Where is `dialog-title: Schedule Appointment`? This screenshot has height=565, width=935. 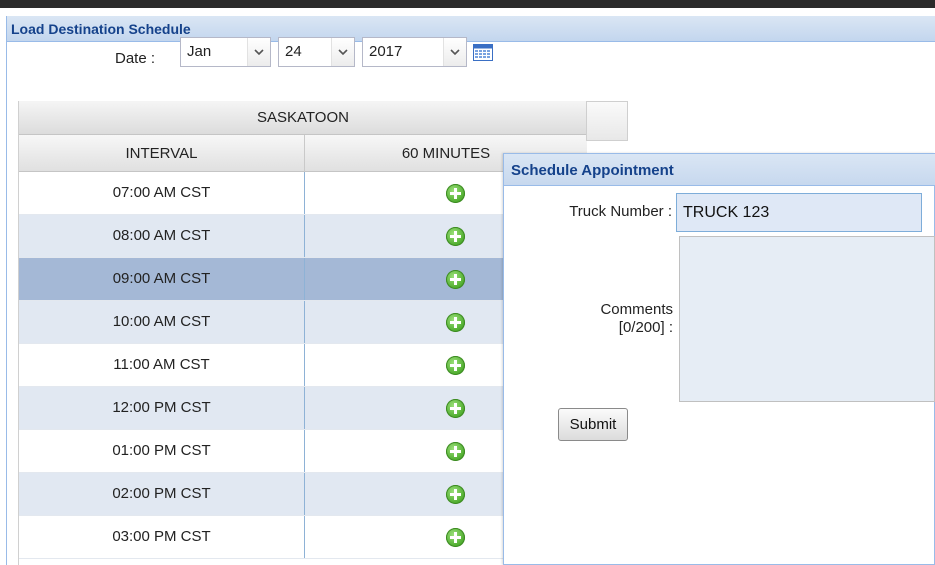 dialog-title: Schedule Appointment is located at coordinates (719, 170).